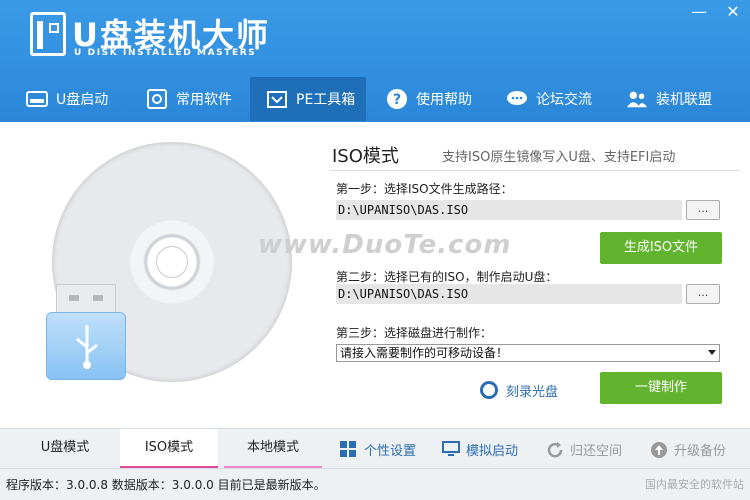 This screenshot has height=500, width=750. Describe the element at coordinates (661, 248) in the screenshot. I see `generate-iso-button: 生成ISO文件` at that location.